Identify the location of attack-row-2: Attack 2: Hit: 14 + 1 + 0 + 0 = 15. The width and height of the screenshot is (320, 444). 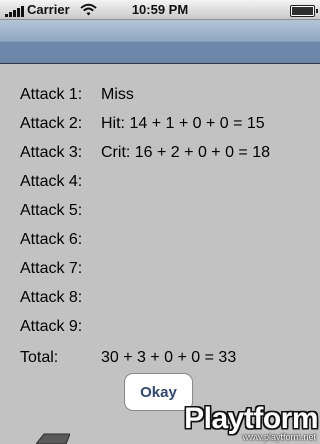
(160, 125).